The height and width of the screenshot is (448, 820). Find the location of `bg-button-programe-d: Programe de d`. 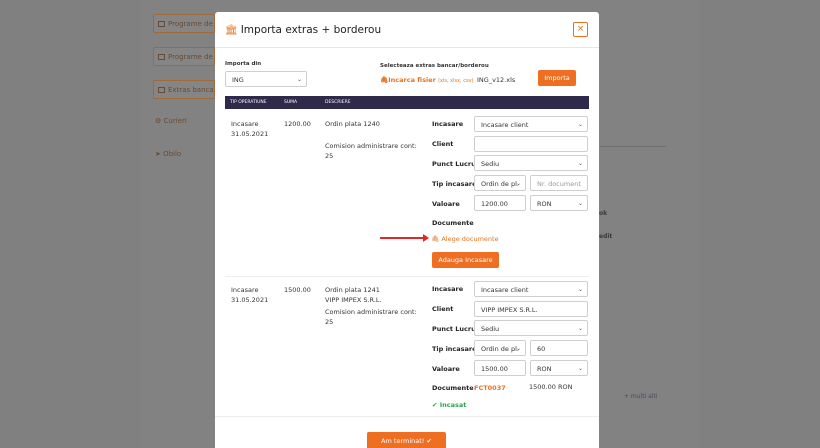

bg-button-programe-d: Programe de d is located at coordinates (184, 56).